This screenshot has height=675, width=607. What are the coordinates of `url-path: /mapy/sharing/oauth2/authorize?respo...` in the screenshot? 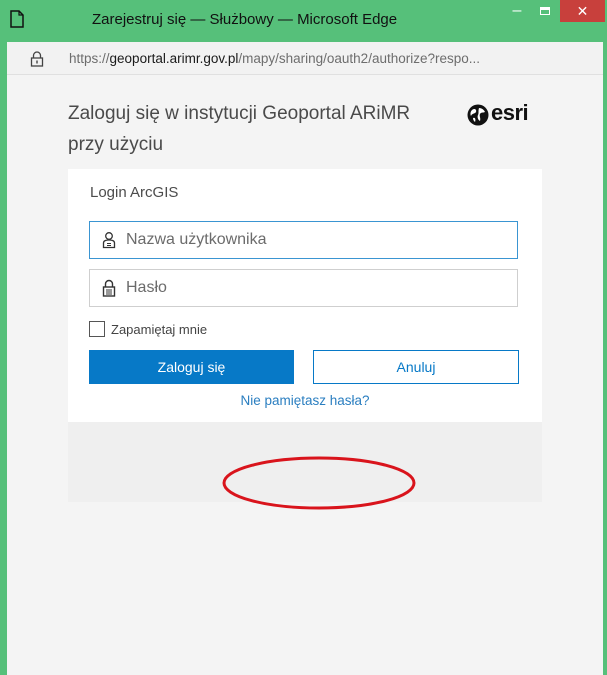 It's located at (359, 58).